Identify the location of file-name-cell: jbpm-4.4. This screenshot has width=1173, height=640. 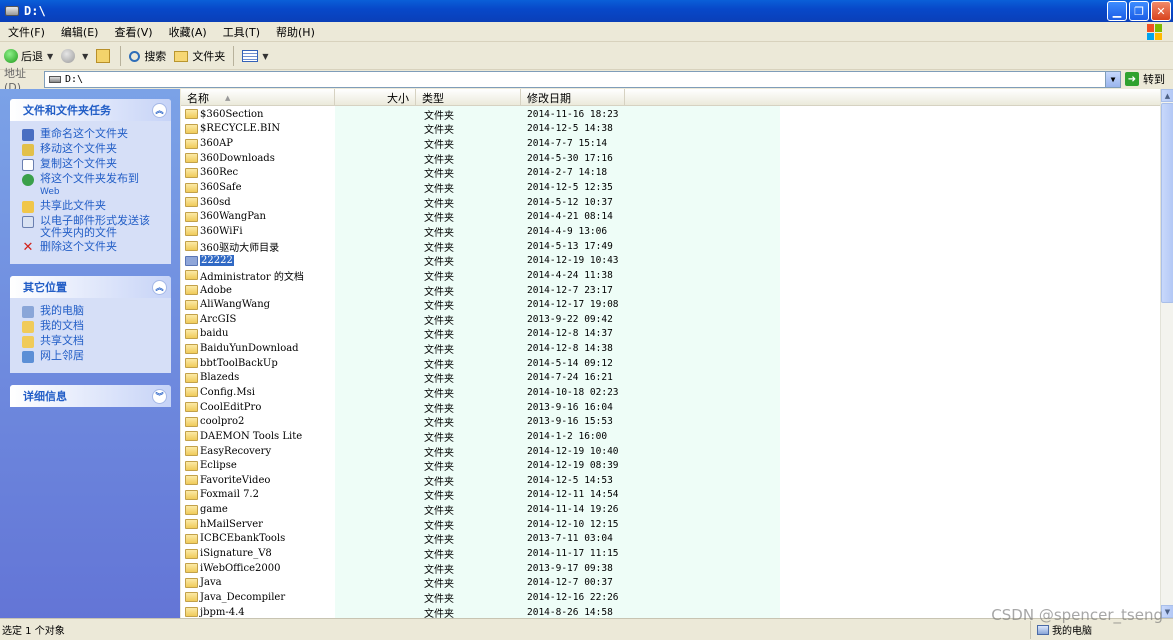
(298, 612).